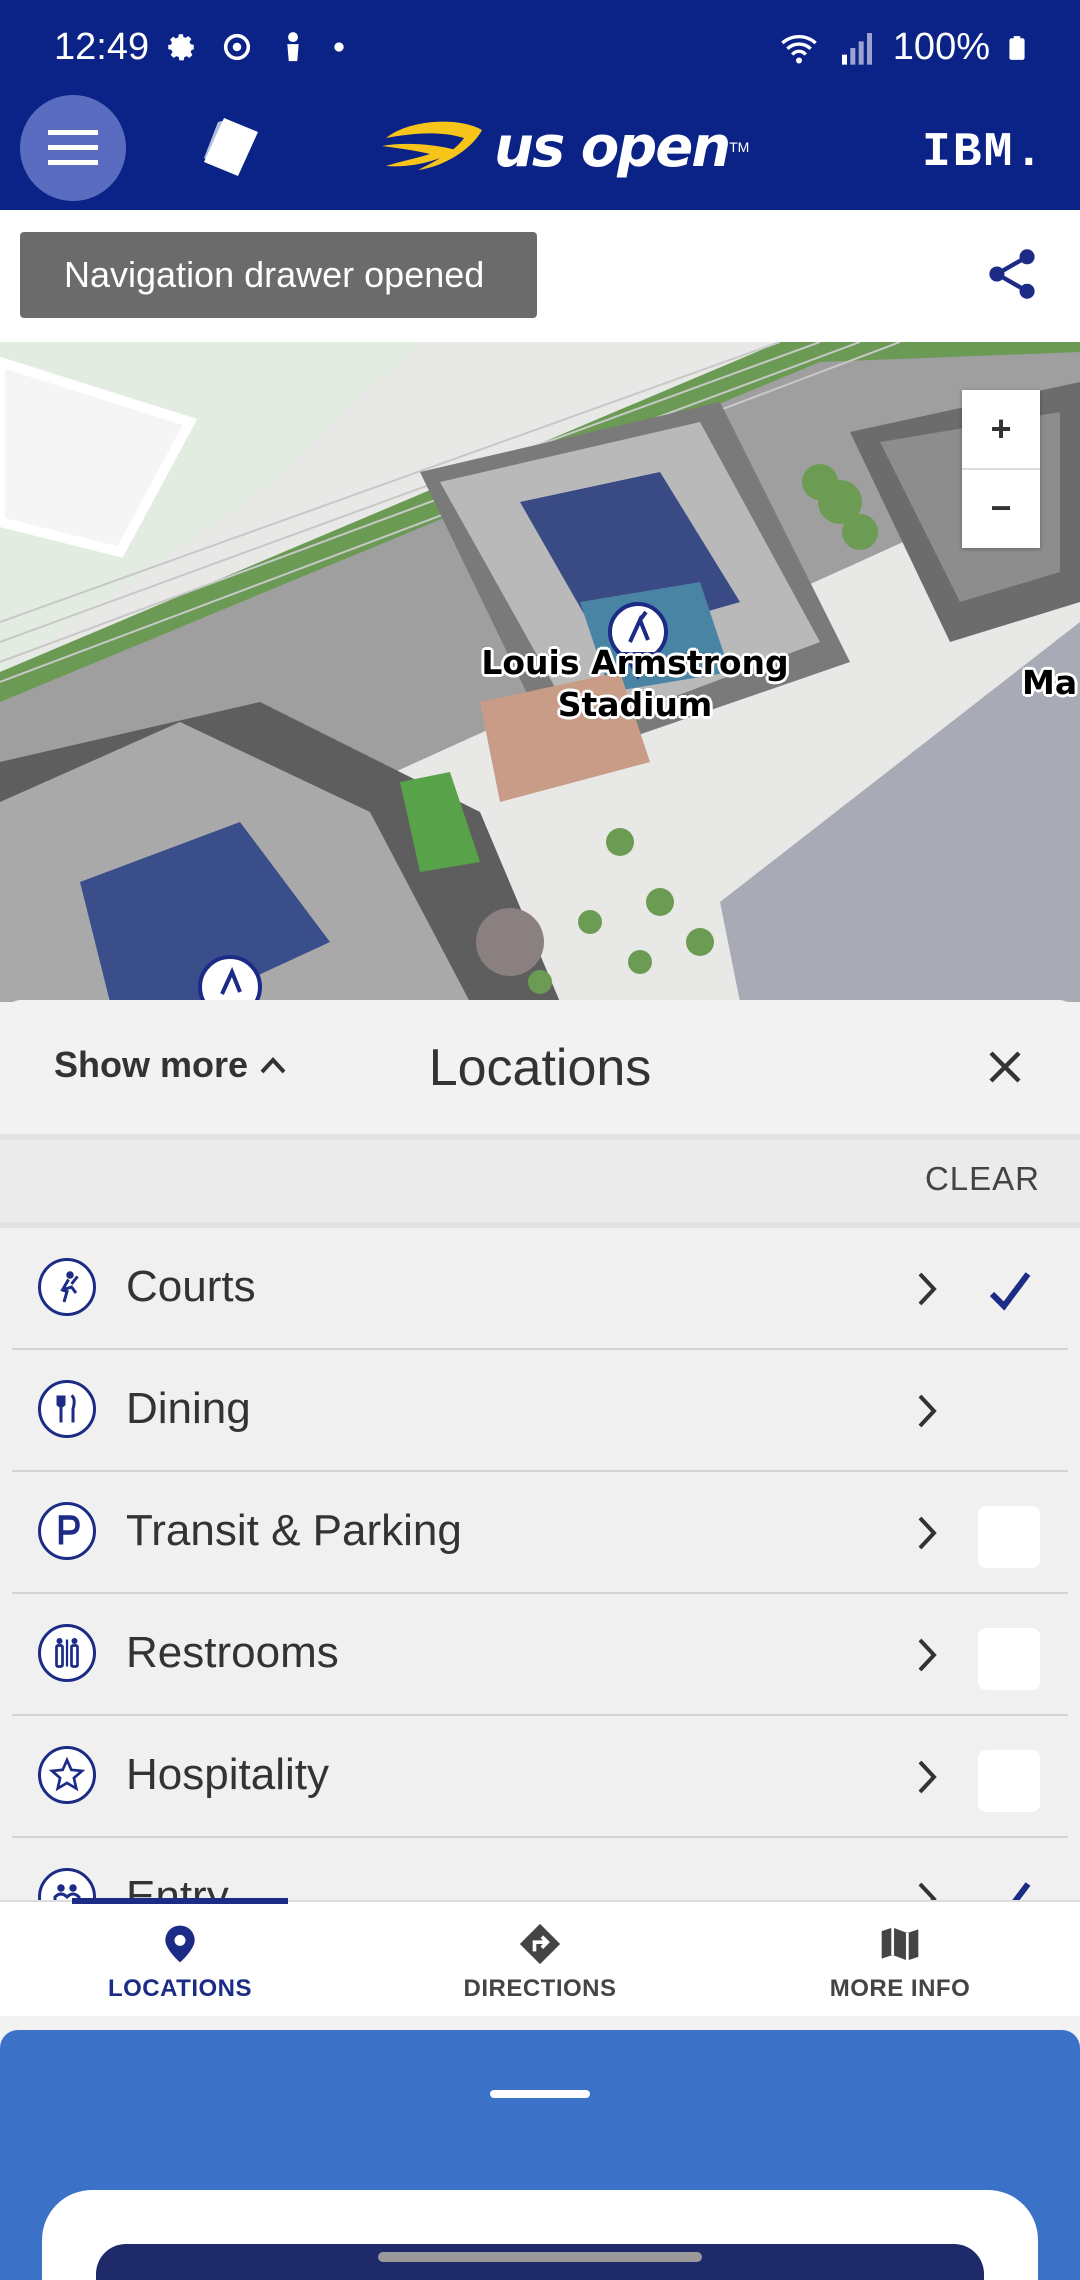  Describe the element at coordinates (540, 1988) in the screenshot. I see `tab-label: DIRECTIONS` at that location.